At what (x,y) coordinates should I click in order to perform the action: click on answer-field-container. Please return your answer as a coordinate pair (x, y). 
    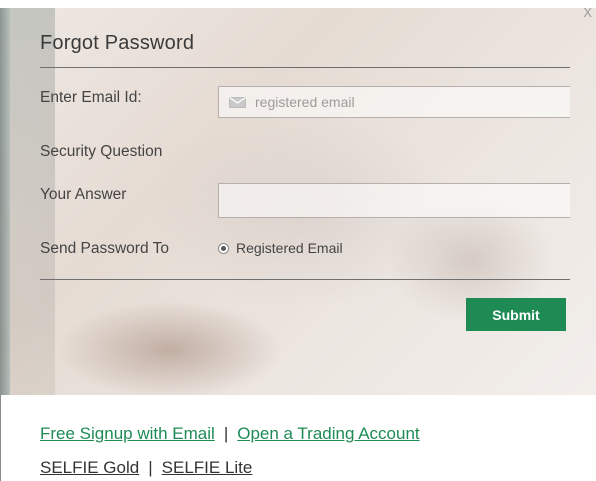
    Looking at the image, I should click on (394, 200).